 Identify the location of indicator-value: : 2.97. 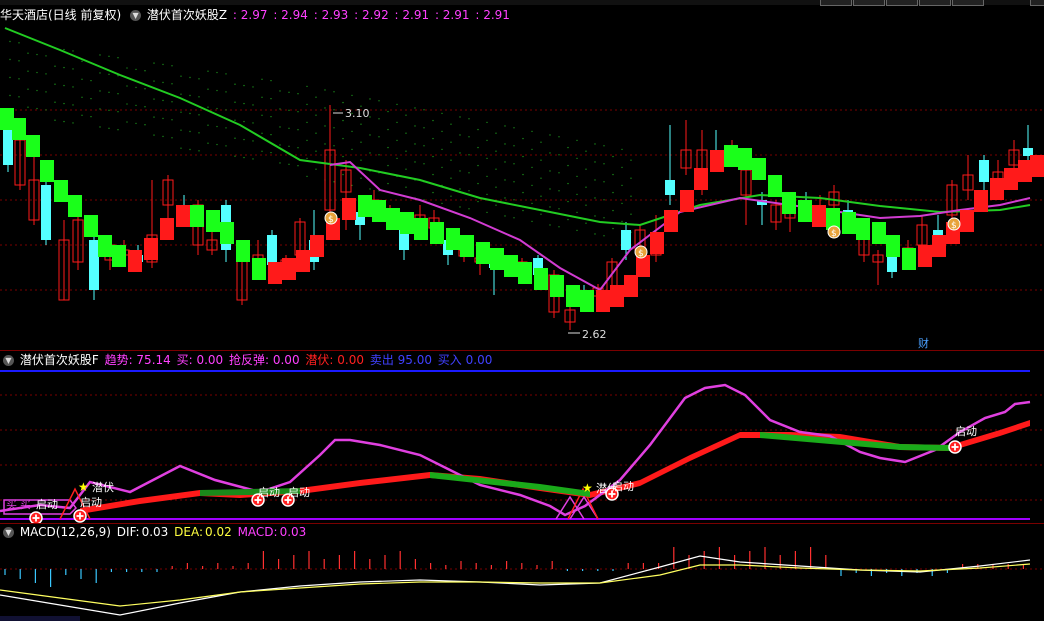
(250, 15).